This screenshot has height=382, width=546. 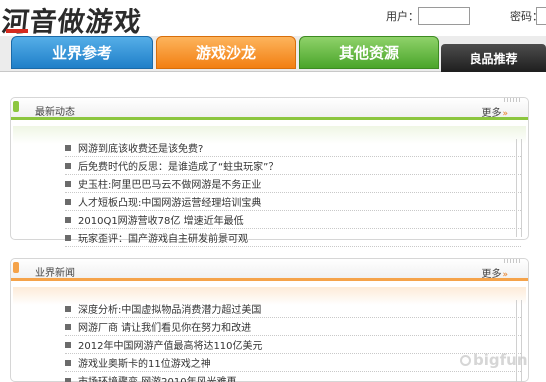 What do you see at coordinates (493, 58) in the screenshot?
I see `tab-recommended: 良品推荐` at bounding box center [493, 58].